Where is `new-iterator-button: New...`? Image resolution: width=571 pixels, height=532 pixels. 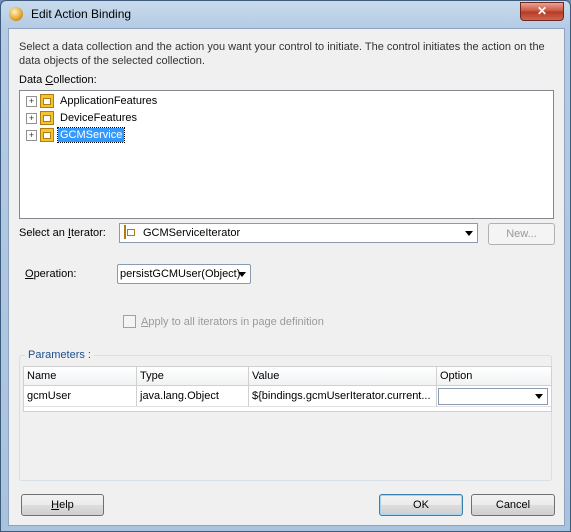
new-iterator-button: New... is located at coordinates (521, 234).